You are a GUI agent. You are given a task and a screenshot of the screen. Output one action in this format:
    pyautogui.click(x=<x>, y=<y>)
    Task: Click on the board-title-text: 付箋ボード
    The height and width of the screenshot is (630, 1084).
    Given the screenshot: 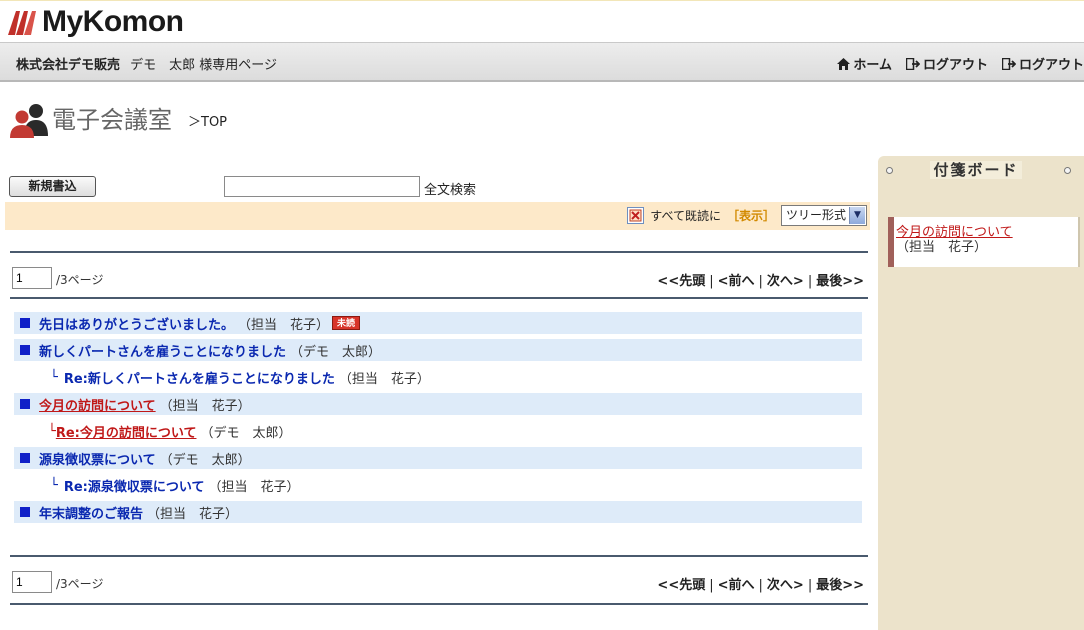 What is the action you would take?
    pyautogui.click(x=976, y=170)
    